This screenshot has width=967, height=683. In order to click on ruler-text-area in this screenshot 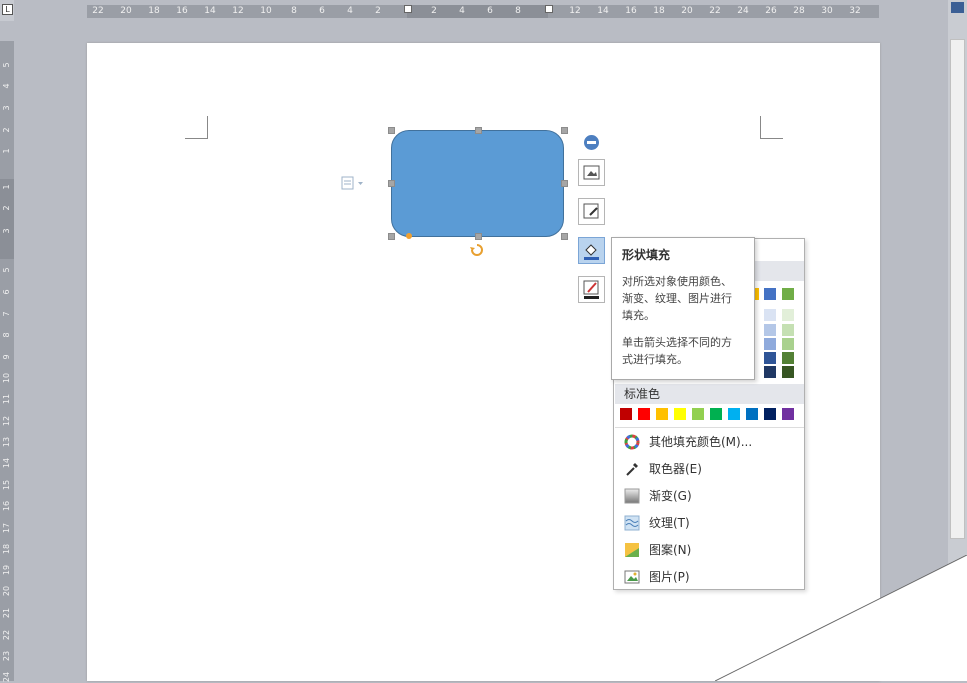, I will do `click(477, 11)`.